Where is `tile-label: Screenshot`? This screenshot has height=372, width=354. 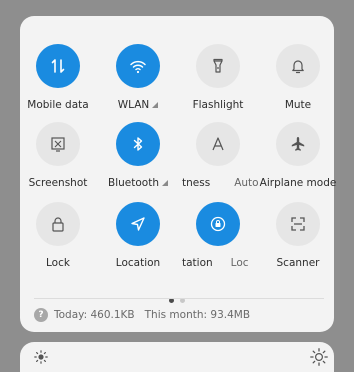
tile-label: Screenshot is located at coordinates (58, 183).